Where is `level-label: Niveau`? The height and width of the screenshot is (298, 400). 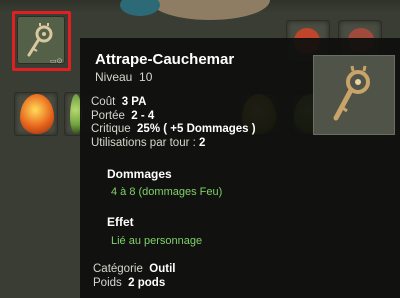
level-label: Niveau is located at coordinates (114, 77).